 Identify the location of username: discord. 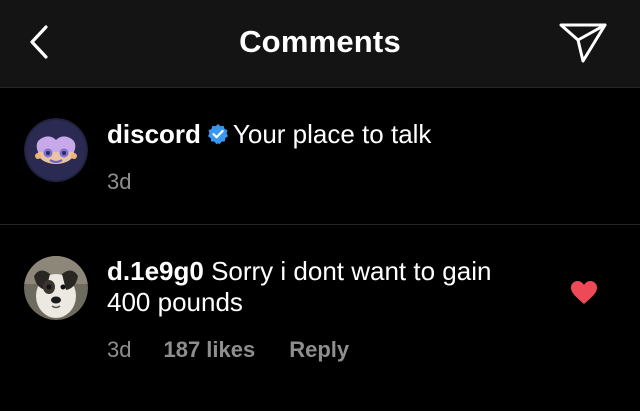
(154, 134).